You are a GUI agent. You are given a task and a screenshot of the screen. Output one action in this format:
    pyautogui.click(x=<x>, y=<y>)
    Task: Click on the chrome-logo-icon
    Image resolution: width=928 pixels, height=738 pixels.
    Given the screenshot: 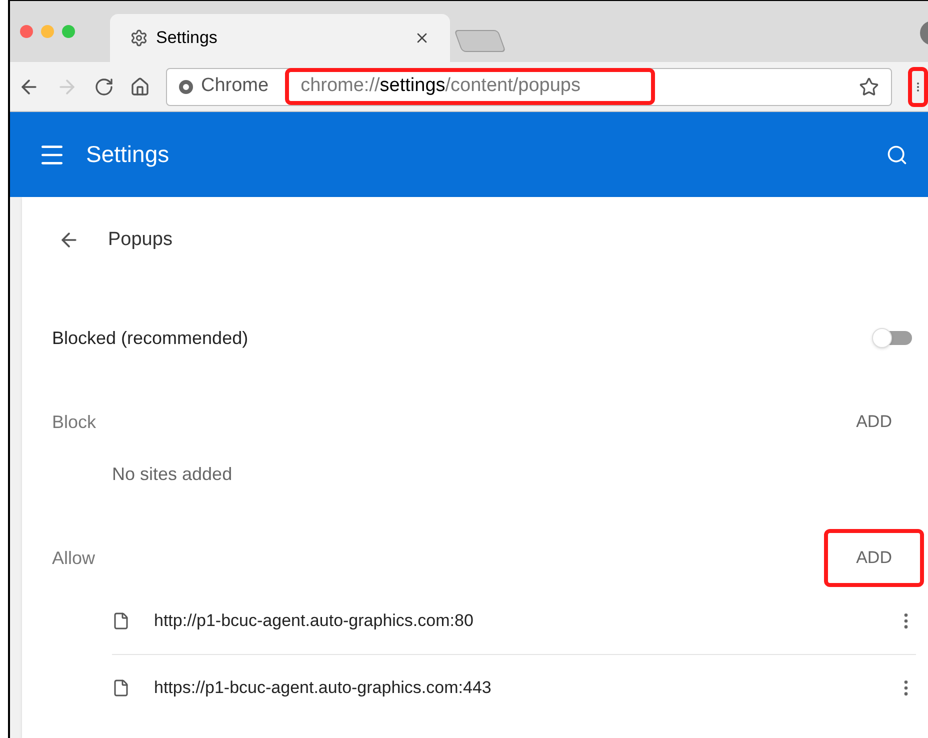 What is the action you would take?
    pyautogui.click(x=186, y=87)
    